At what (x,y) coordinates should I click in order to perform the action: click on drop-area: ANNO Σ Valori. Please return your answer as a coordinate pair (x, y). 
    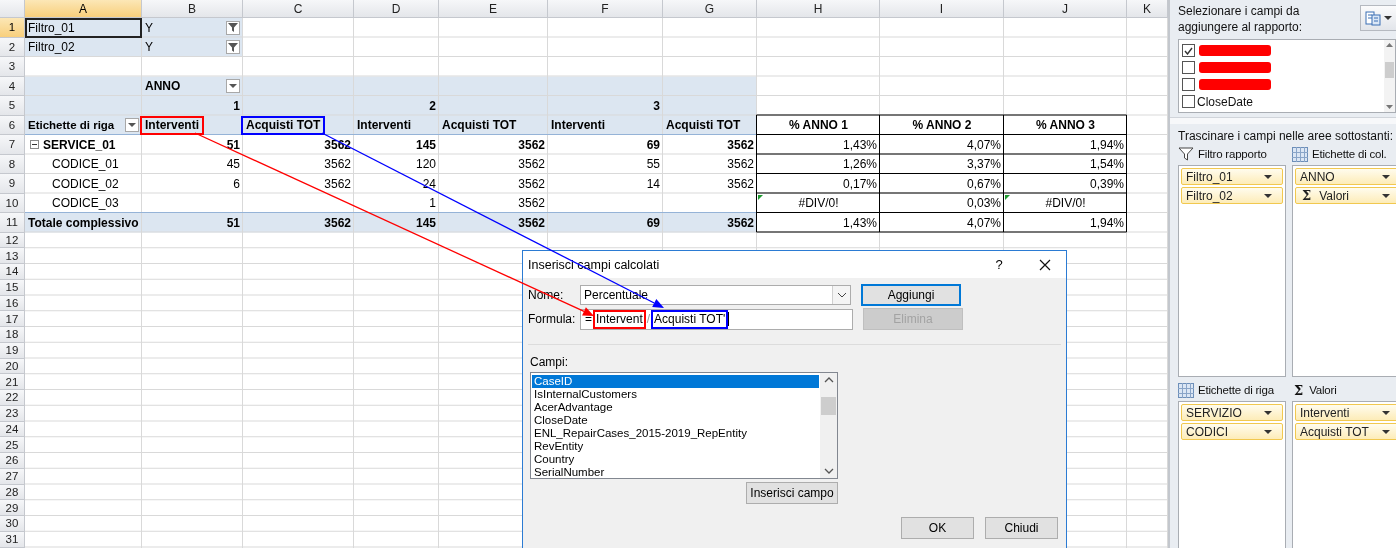
    Looking at the image, I should click on (1344, 271).